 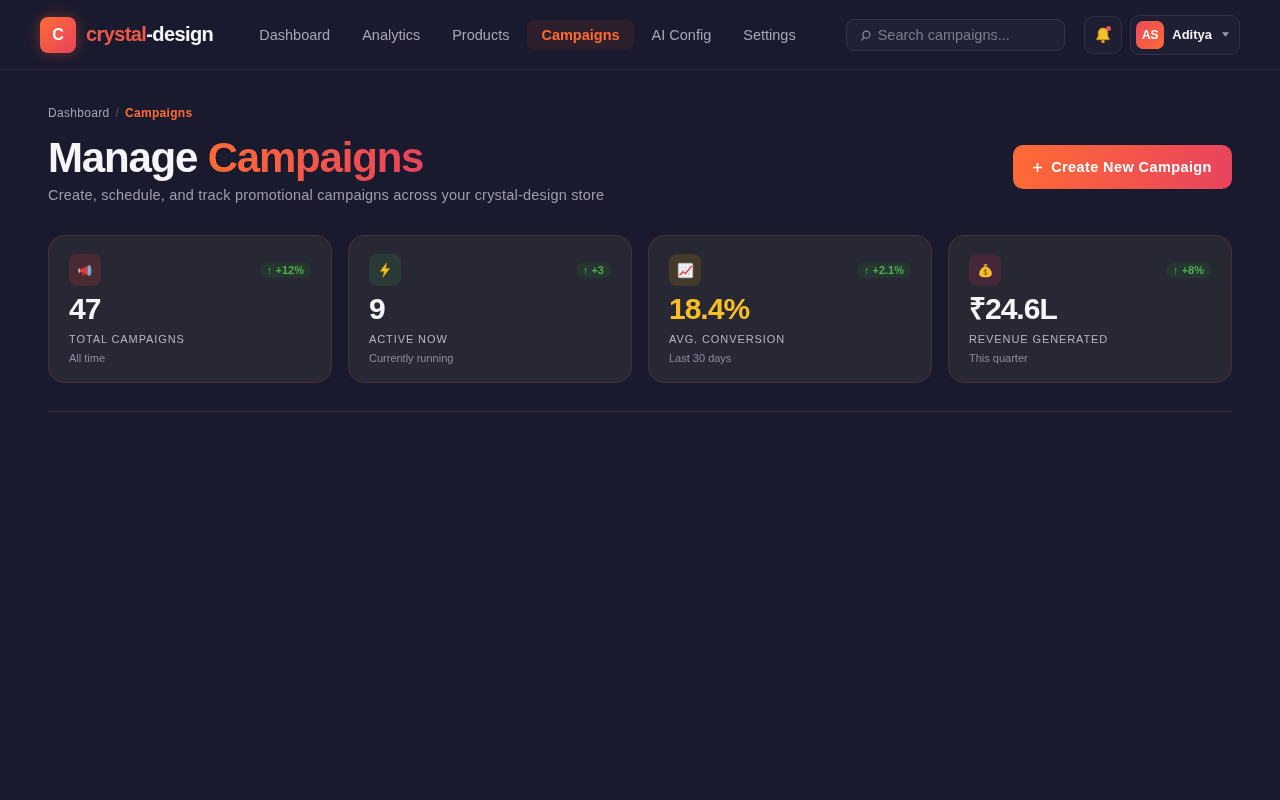 I want to click on stat-value: 18.4%, so click(x=710, y=309).